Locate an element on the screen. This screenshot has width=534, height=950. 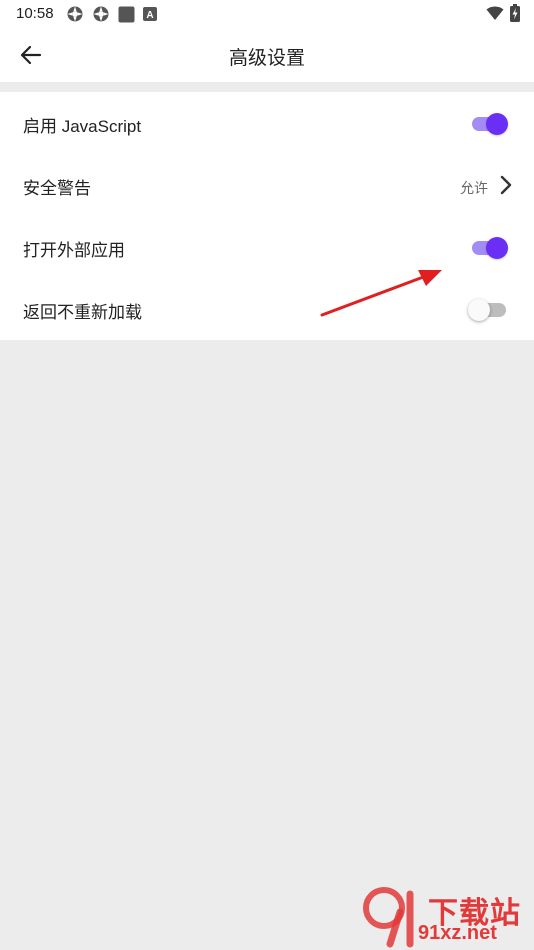
app-bar: 高级设置 is located at coordinates (267, 55).